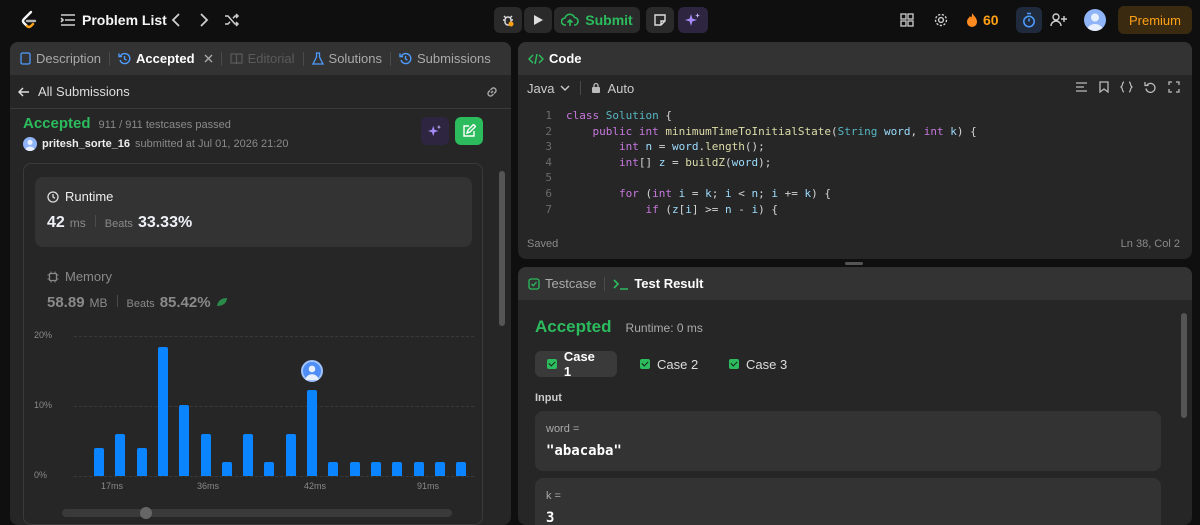  I want to click on memory-header: Memory, so click(79, 276).